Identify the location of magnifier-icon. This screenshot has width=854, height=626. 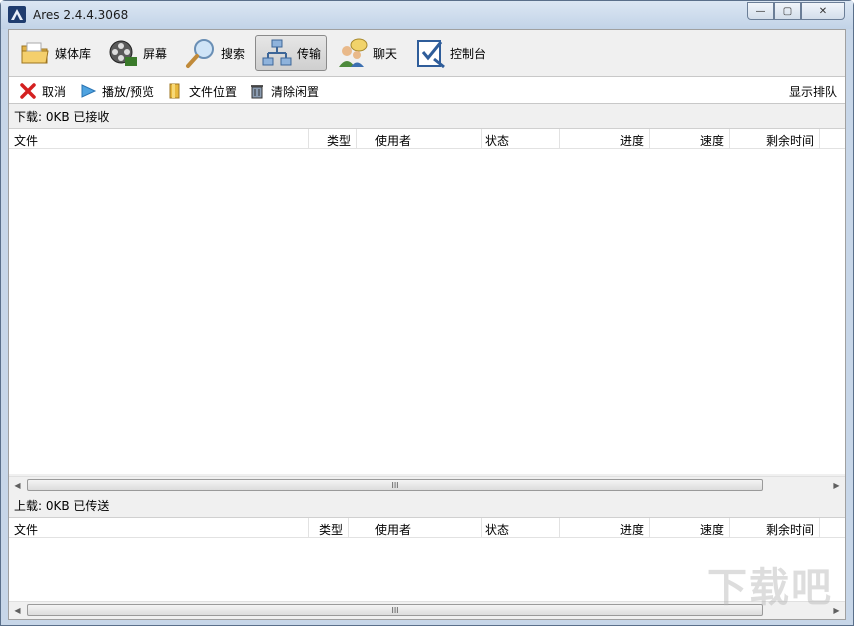
(200, 53).